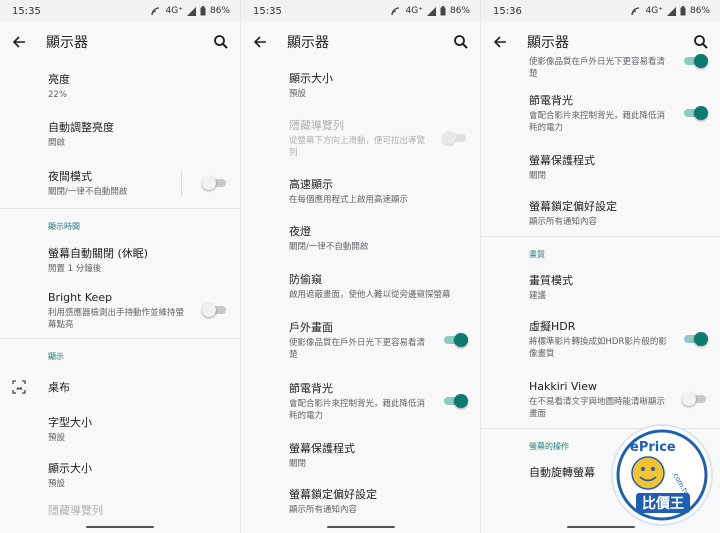  Describe the element at coordinates (360, 191) in the screenshot. I see `high-speed-display-item: 高速顯示 在每個應用程式上啟用高速顯示` at that location.